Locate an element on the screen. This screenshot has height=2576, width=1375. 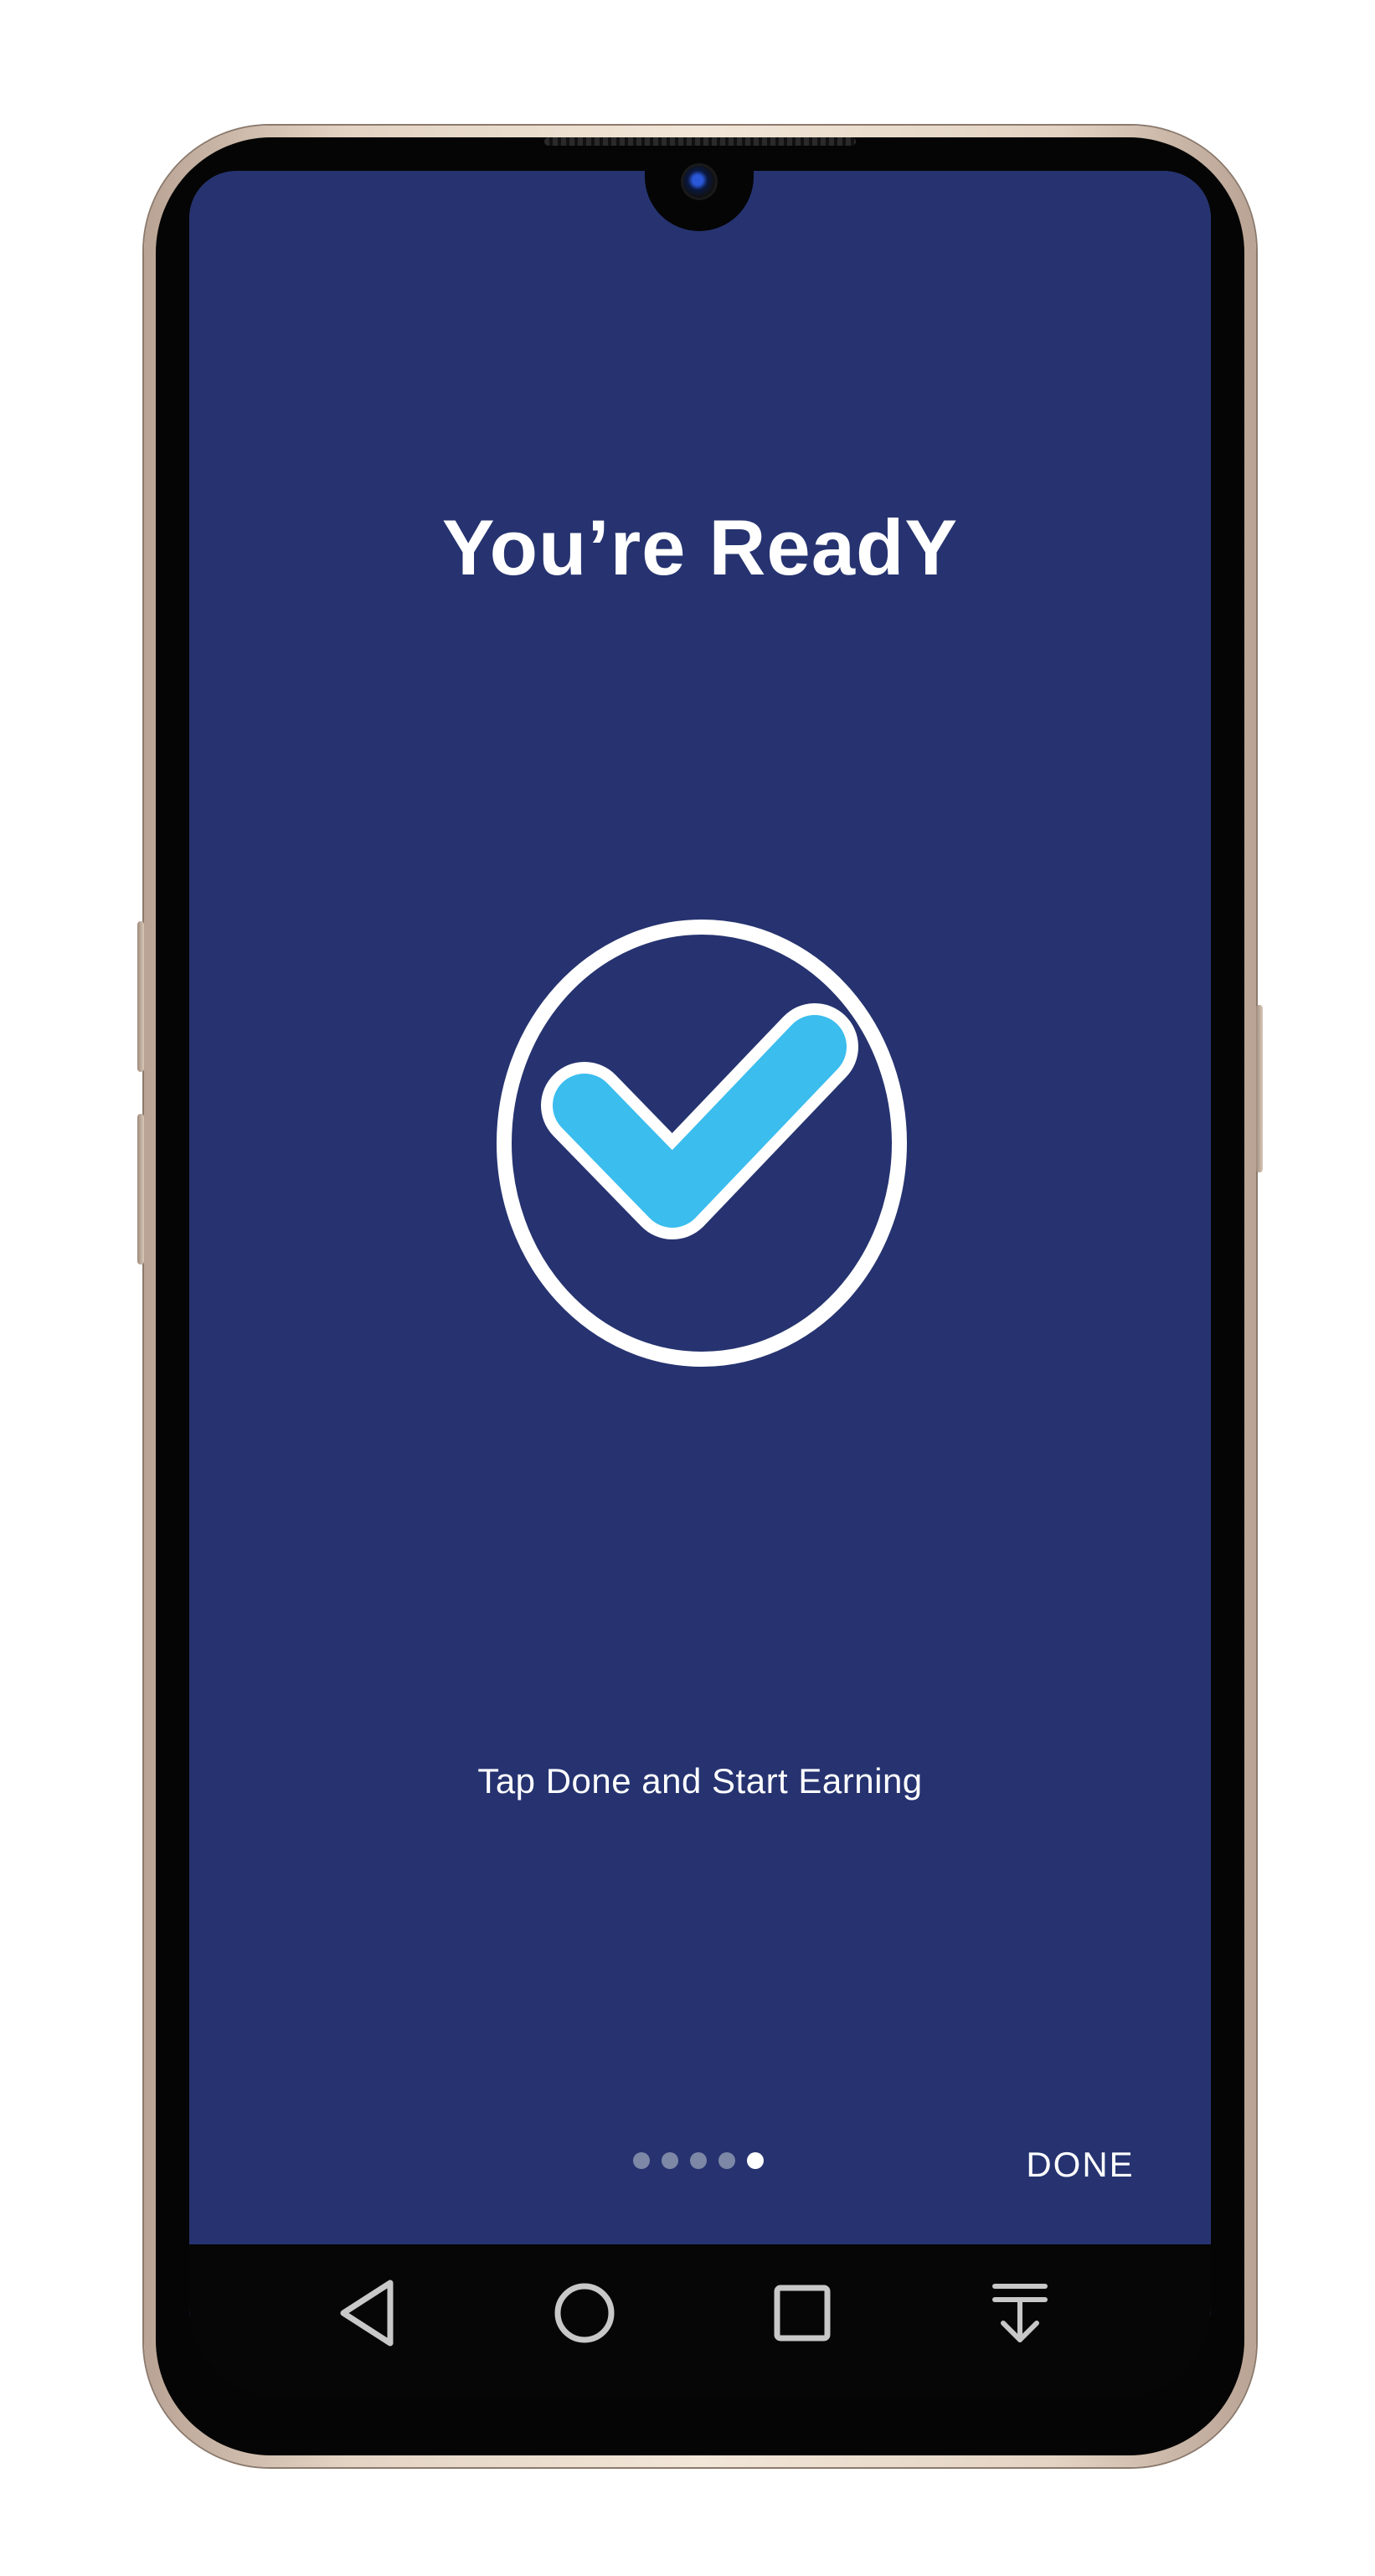
home-icon is located at coordinates (584, 2313).